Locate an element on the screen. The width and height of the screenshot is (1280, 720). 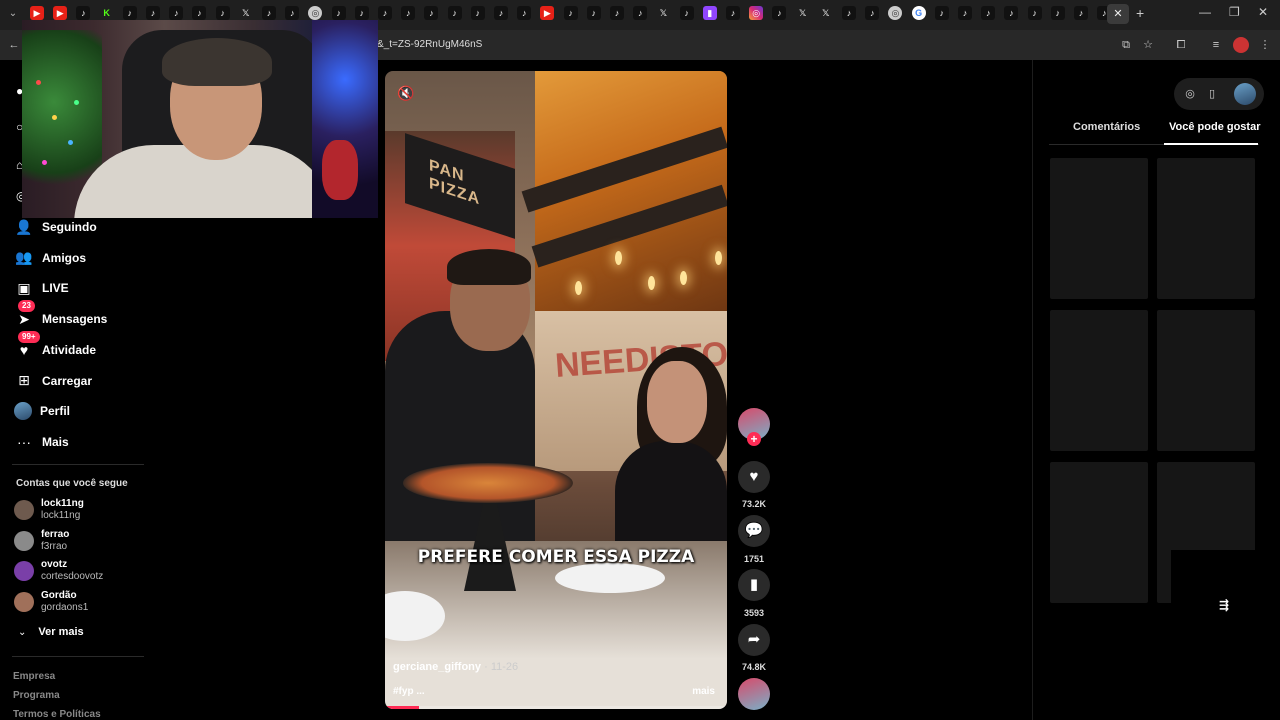
footer-link-company: Empresa is located at coordinates (34, 676).